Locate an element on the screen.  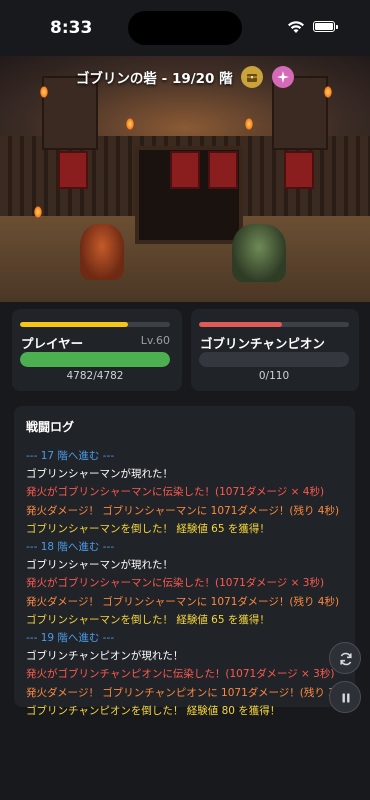
battle-log-line: 発火がゴブリンシャーマンに伝染した！(1071ダメージ × 4秒) is located at coordinates (175, 492).